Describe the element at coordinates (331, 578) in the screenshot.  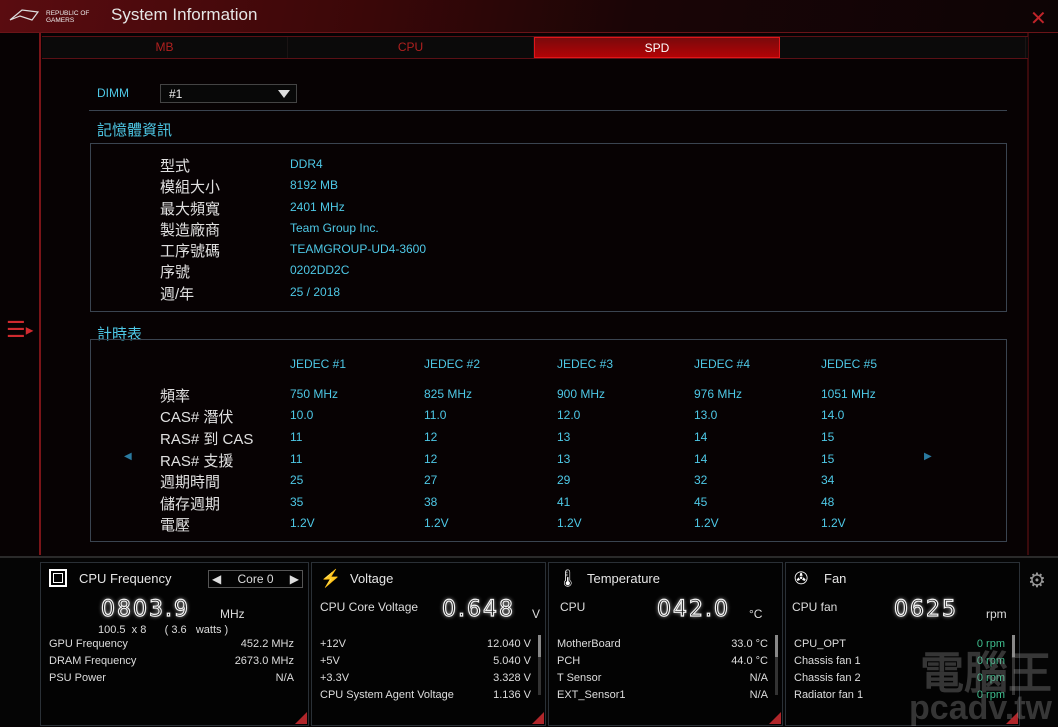
I see `lightning-icon: ⚡` at that location.